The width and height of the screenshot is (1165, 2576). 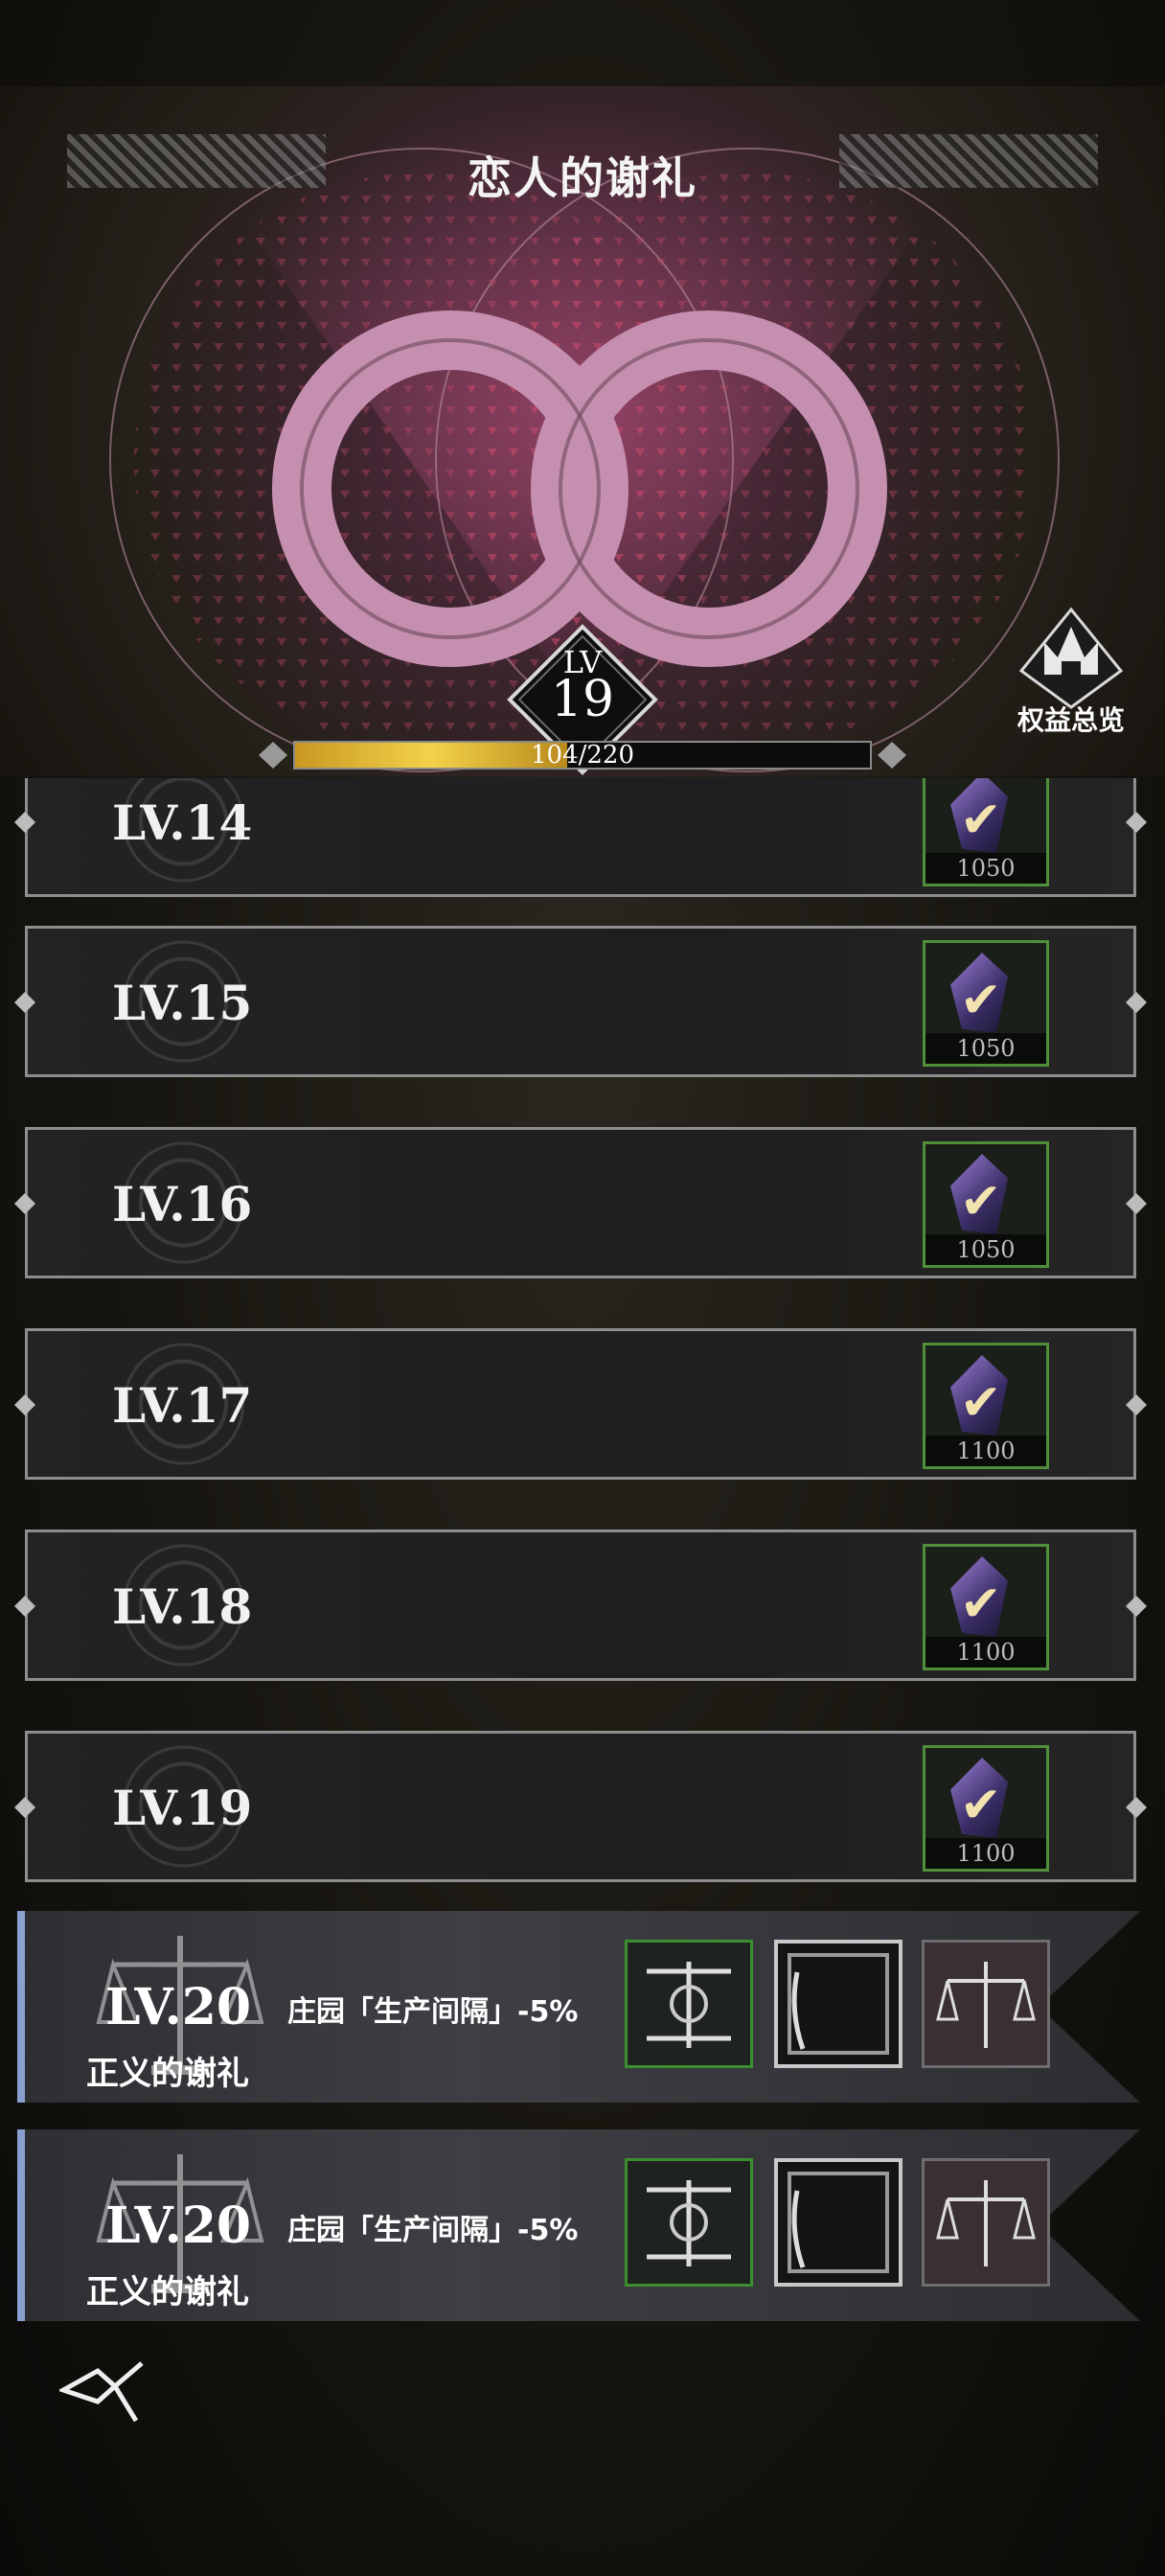 I want to click on progress-text: 104/220, so click(x=582, y=755).